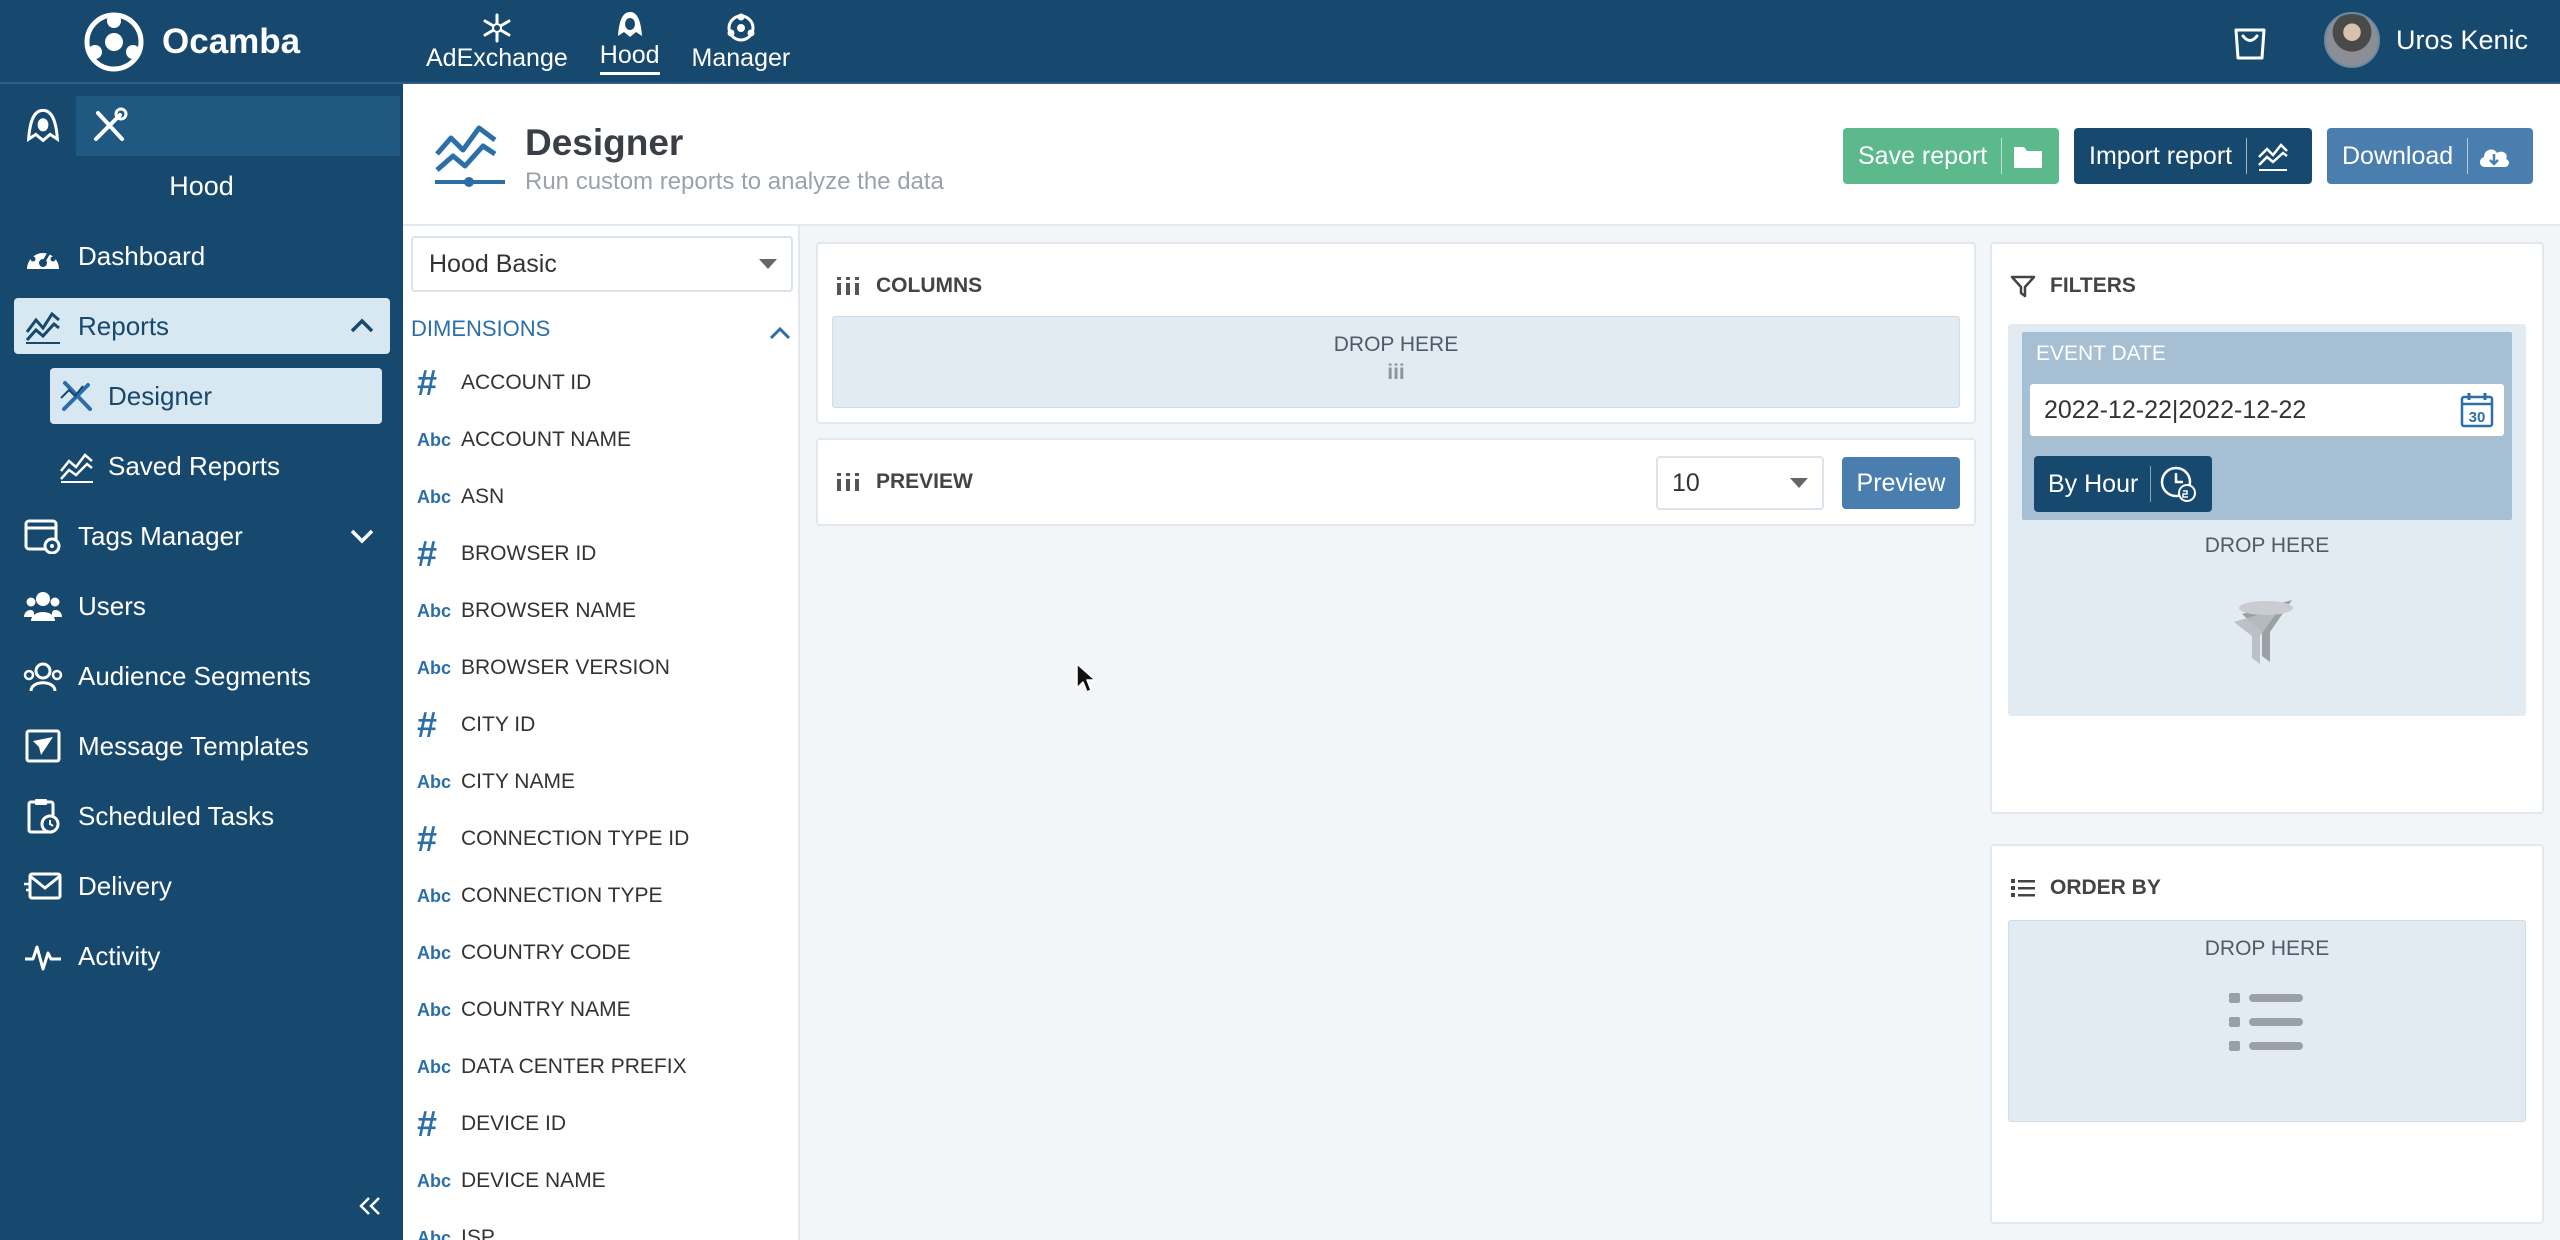 This screenshot has height=1240, width=2560. I want to click on data-source-select: Hood Basic, so click(602, 264).